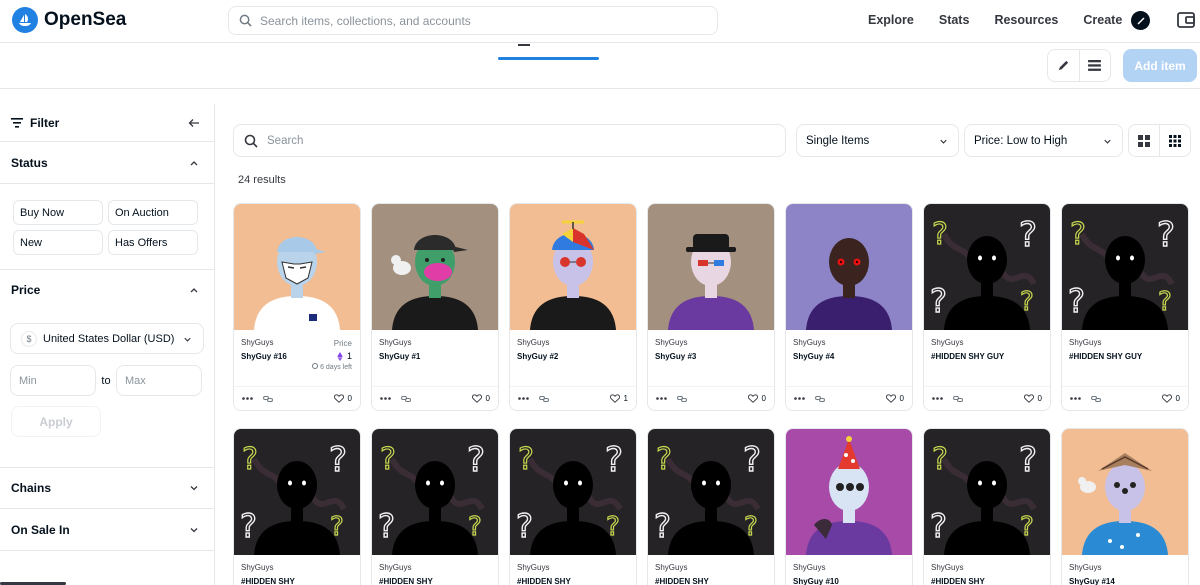 This screenshot has height=585, width=1200. What do you see at coordinates (107, 123) in the screenshot?
I see `filter-header: Filter` at bounding box center [107, 123].